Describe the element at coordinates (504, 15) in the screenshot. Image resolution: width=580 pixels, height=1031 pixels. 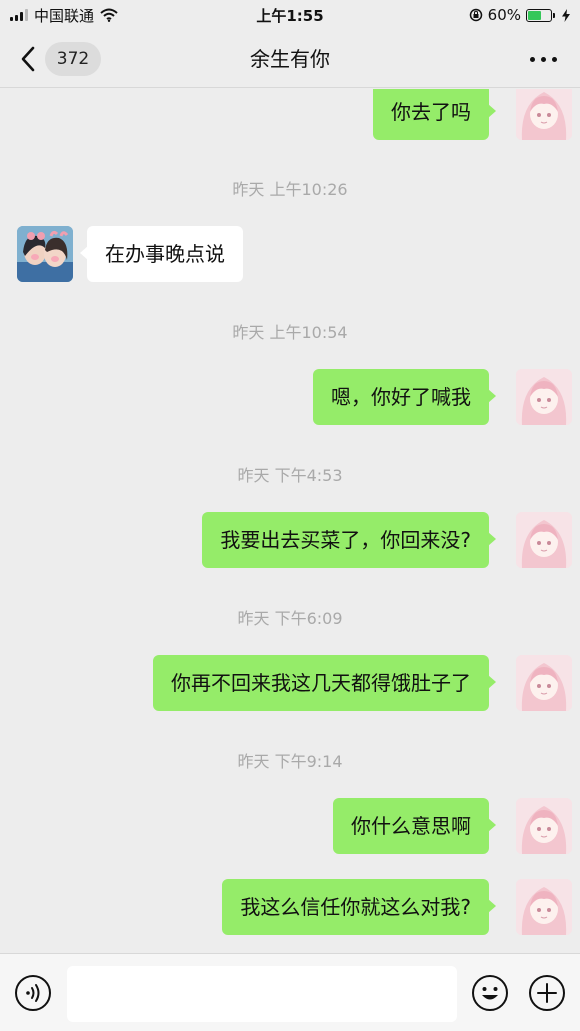
I see `battery-percent: 60%` at that location.